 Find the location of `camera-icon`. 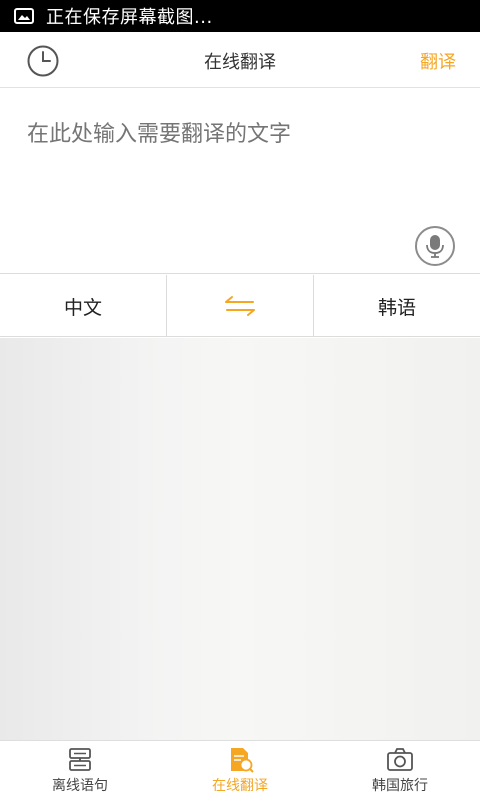

camera-icon is located at coordinates (400, 759).